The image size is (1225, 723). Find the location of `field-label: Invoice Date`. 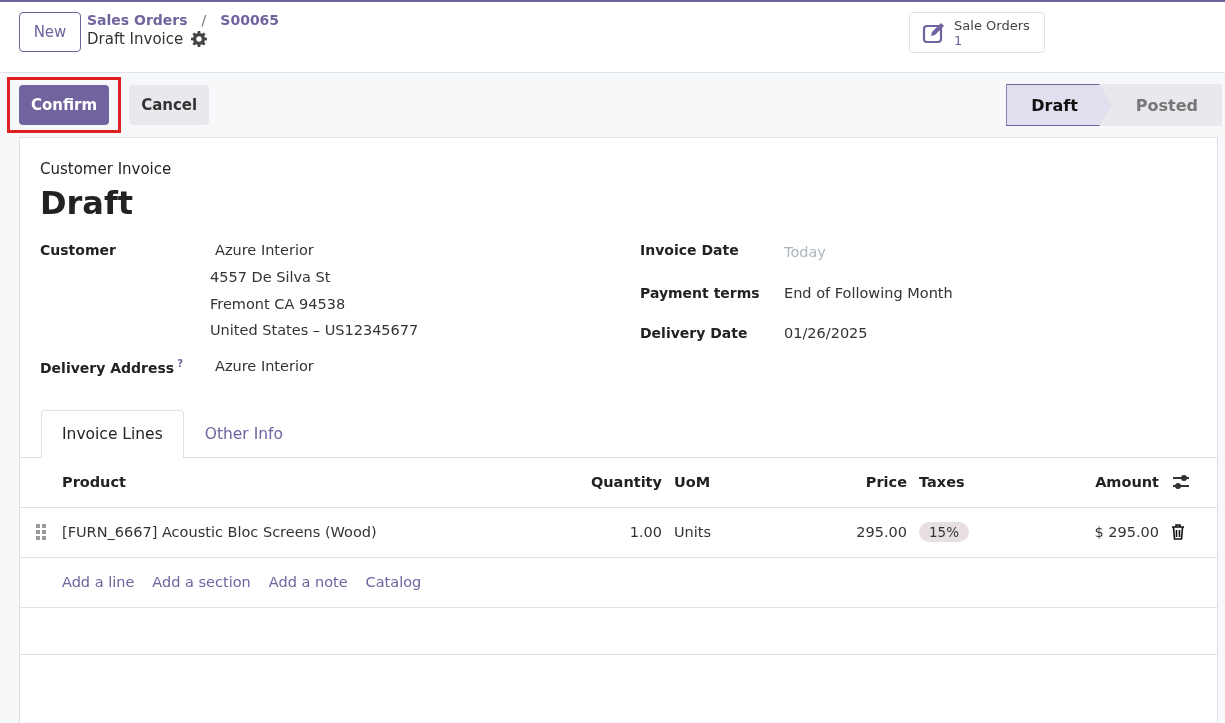

field-label: Invoice Date is located at coordinates (689, 250).